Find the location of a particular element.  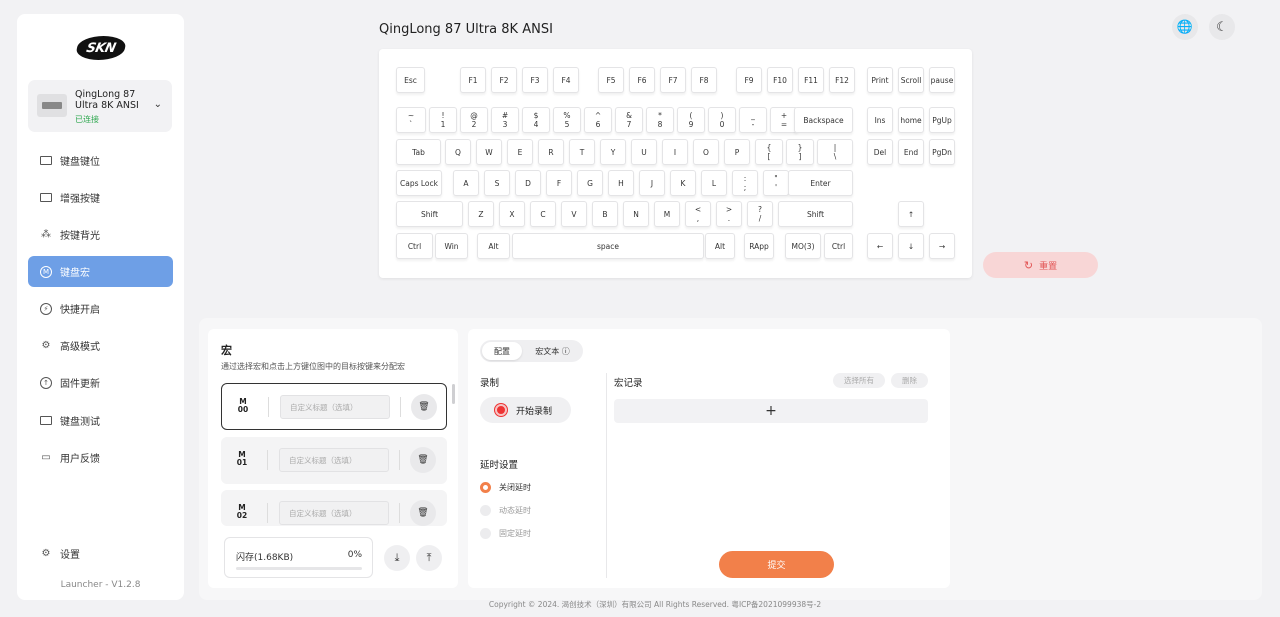

key: U is located at coordinates (644, 152).